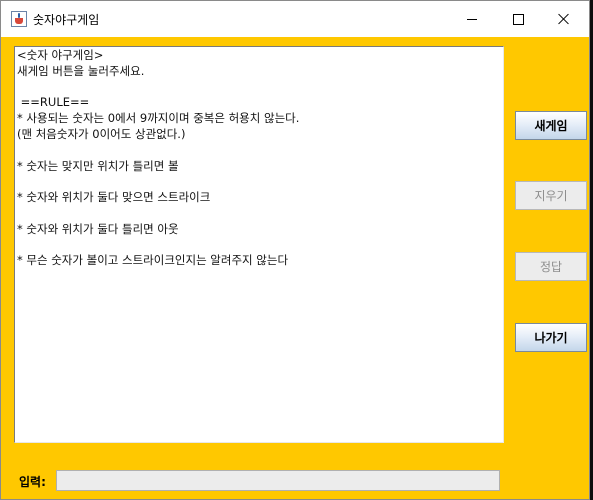 The image size is (593, 500). Describe the element at coordinates (153, 260) in the screenshot. I see `output-line: * 무슨 숫자가 볼이고 스트라이크인지는 알려주지 않는다` at that location.